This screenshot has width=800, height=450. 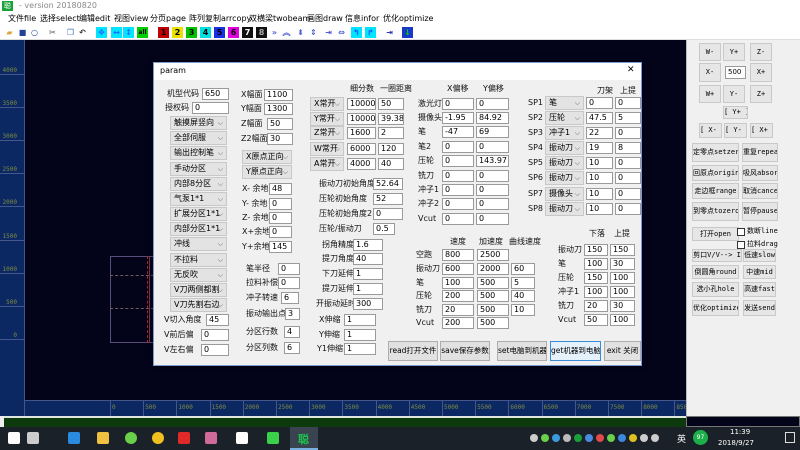 I want to click on undo-icon: ↶, so click(x=82, y=32).